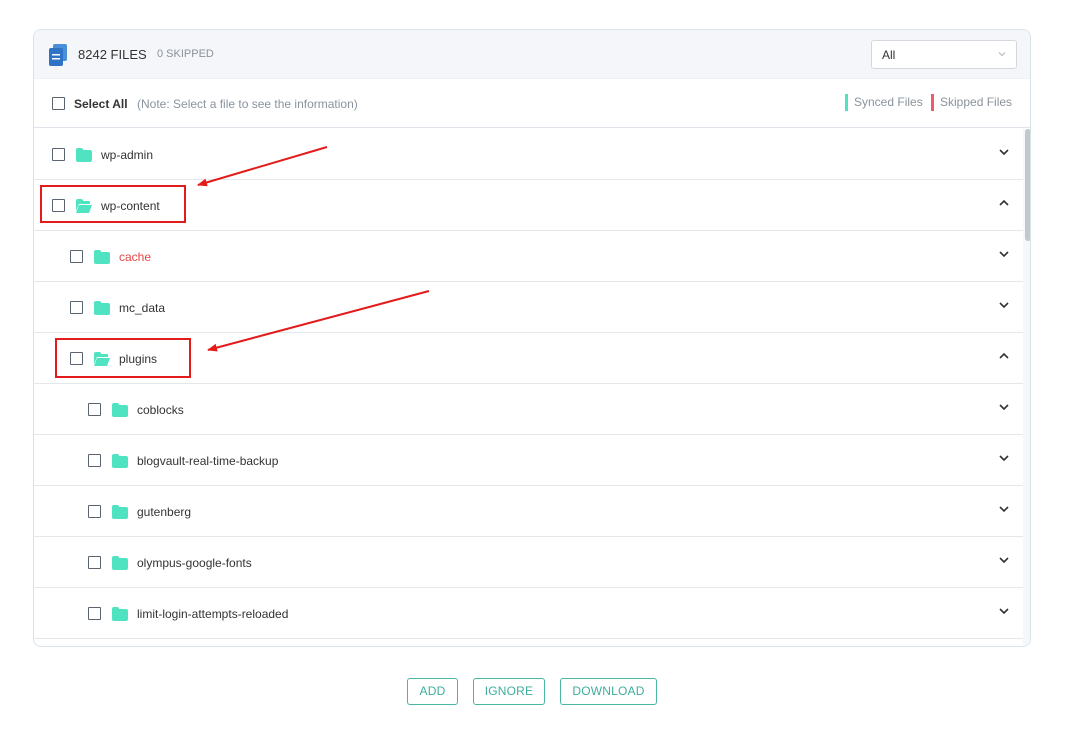 This screenshot has width=1080, height=743. I want to click on tree-row-blogvault-real-time-backup: blogvault-real-time-backup, so click(528, 460).